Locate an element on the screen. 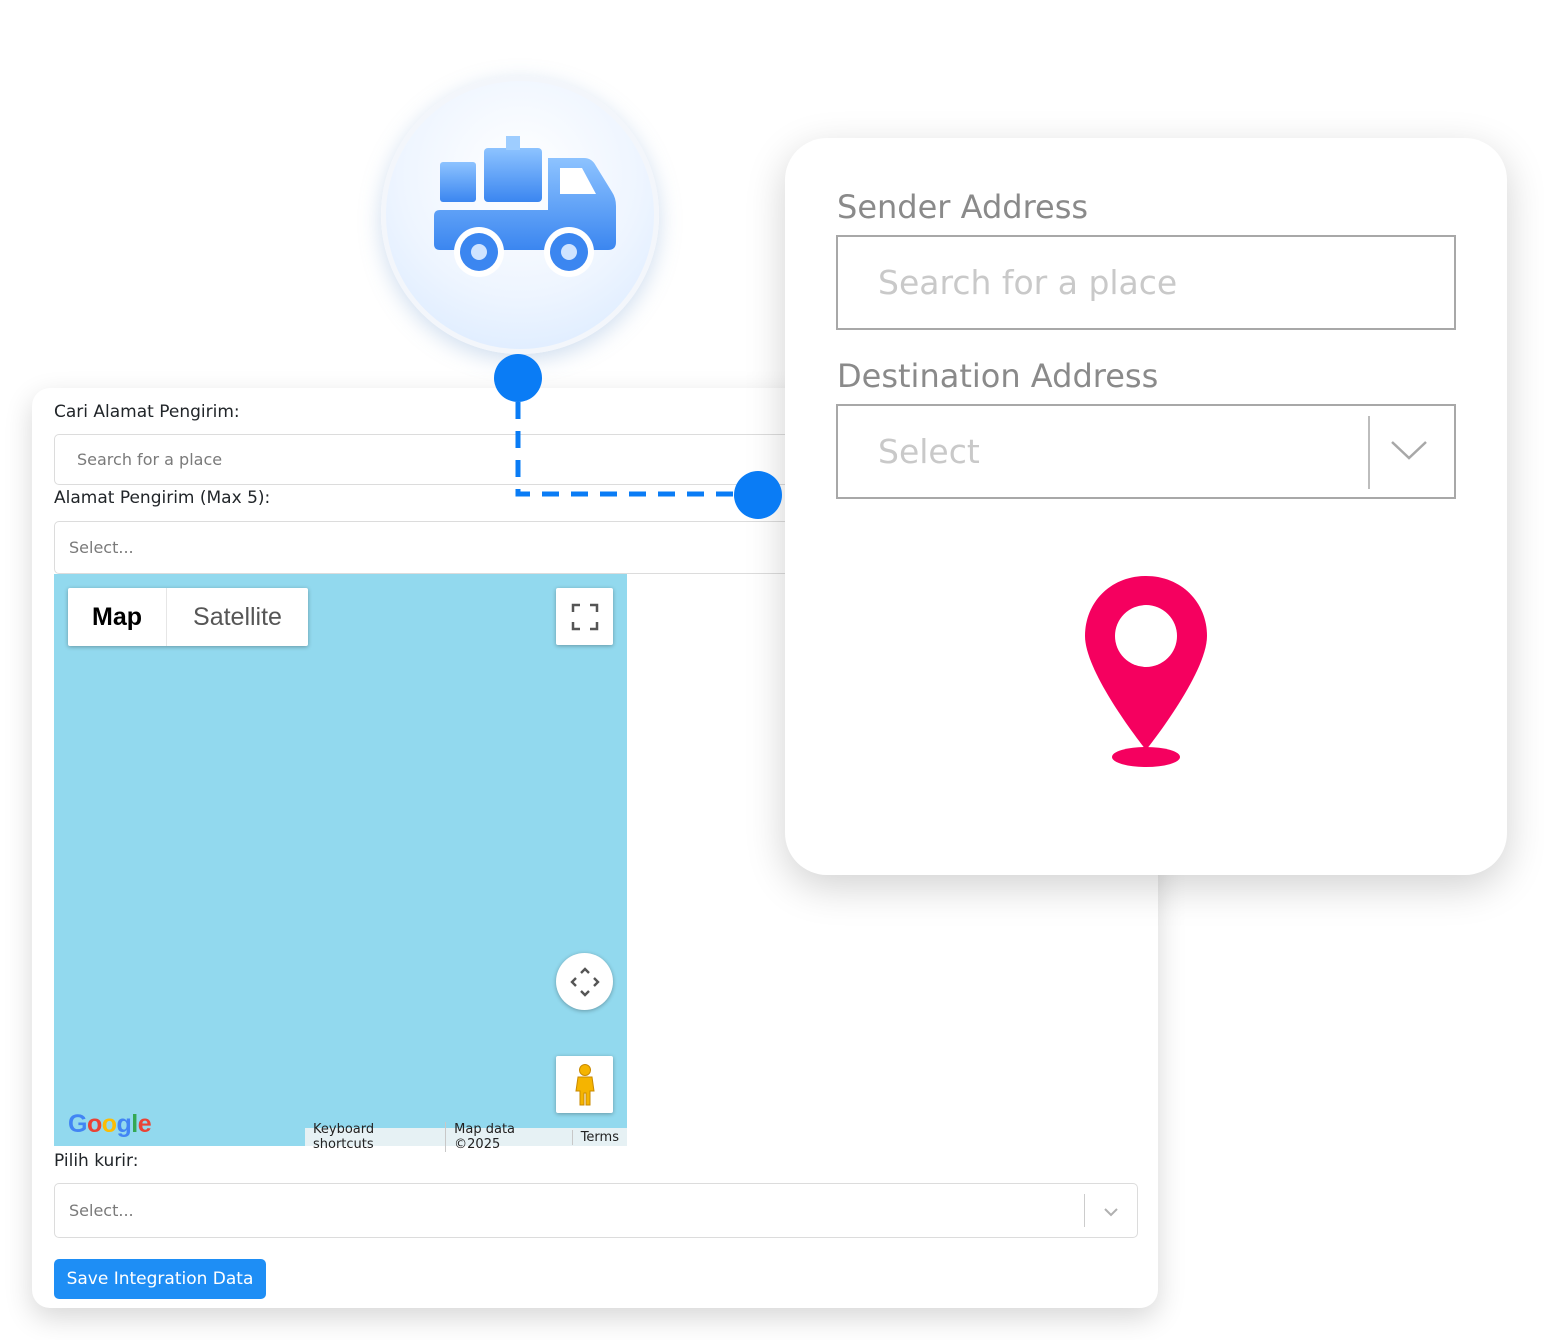  dashed-connector-line is located at coordinates (627, 449).